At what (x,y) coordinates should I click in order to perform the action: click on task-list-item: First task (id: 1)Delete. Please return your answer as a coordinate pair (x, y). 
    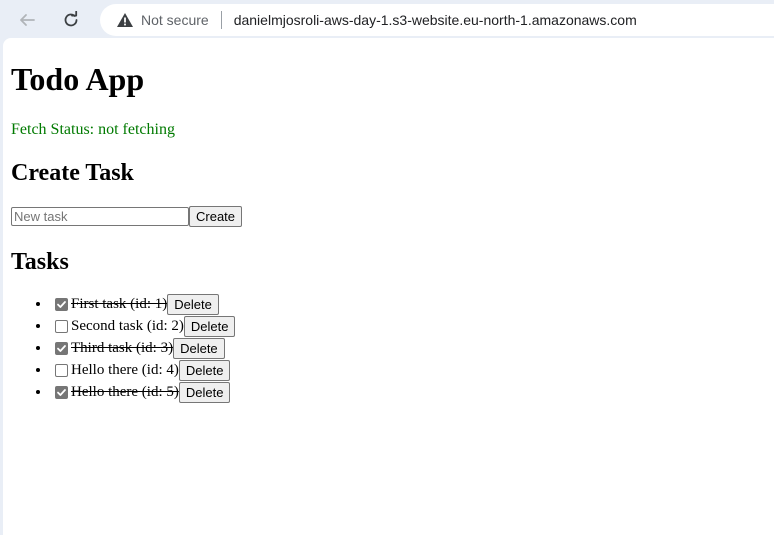
    Looking at the image, I should click on (408, 304).